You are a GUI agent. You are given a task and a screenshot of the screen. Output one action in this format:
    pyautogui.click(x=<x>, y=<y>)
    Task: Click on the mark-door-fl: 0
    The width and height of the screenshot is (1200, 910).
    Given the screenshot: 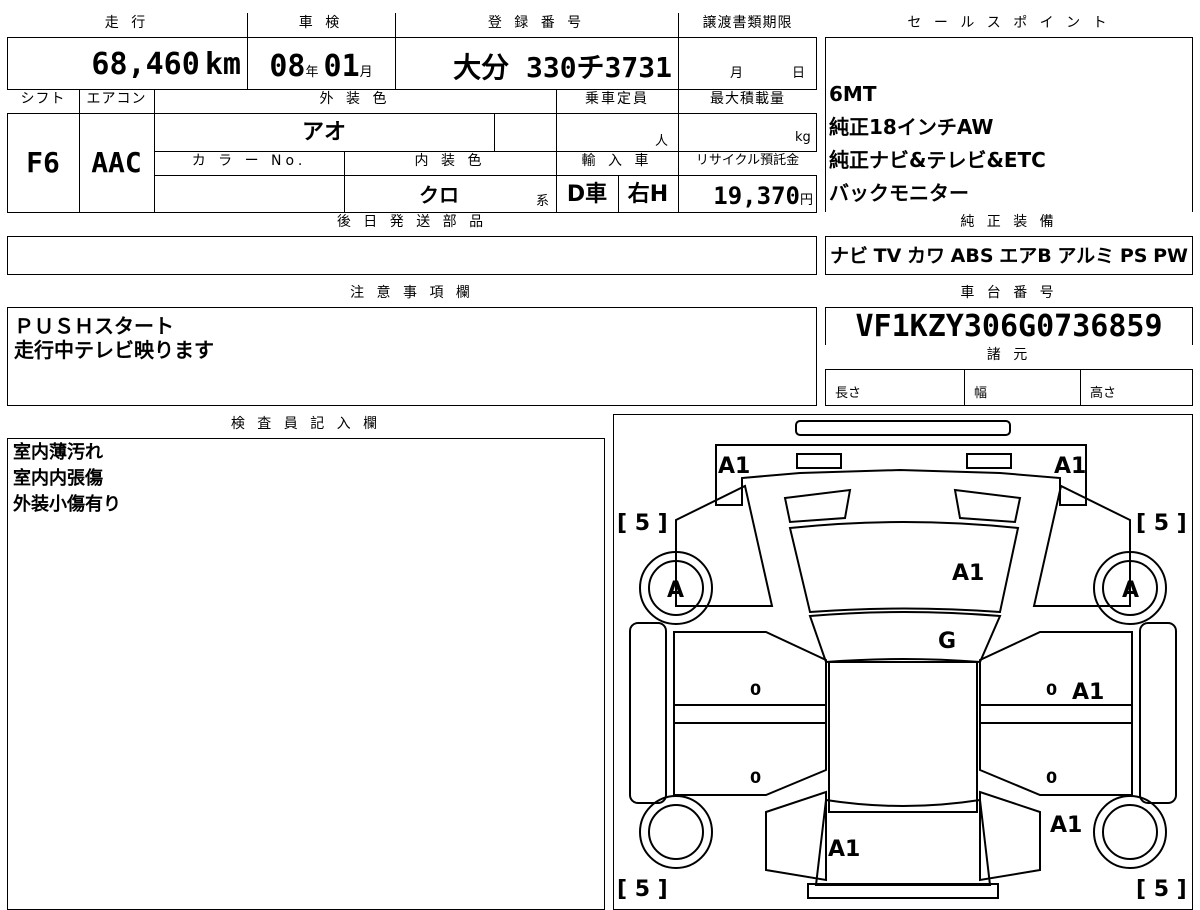 What is the action you would take?
    pyautogui.click(x=755, y=689)
    